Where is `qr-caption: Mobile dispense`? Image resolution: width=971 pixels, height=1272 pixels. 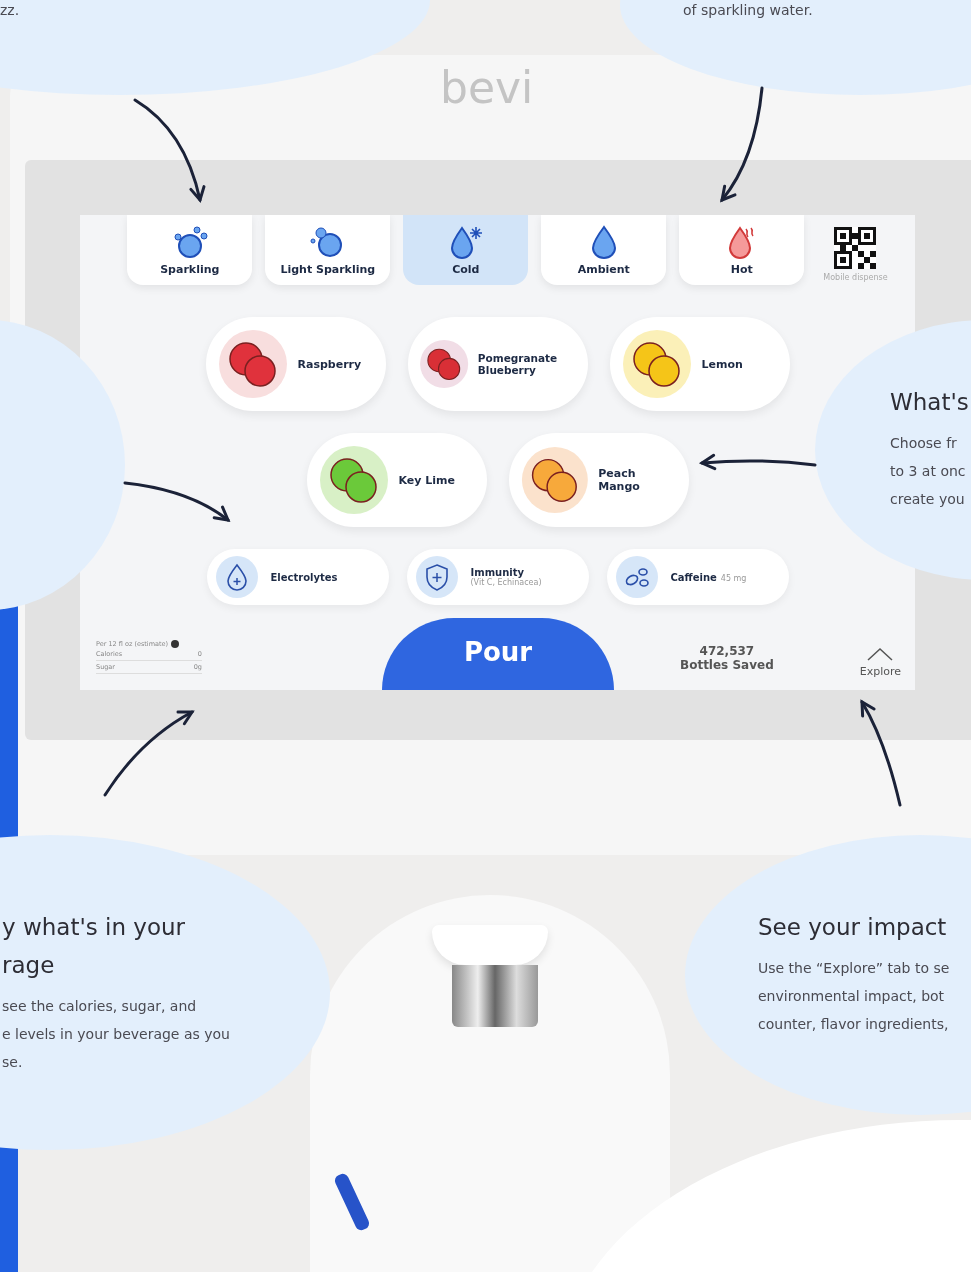 qr-caption: Mobile dispense is located at coordinates (855, 277).